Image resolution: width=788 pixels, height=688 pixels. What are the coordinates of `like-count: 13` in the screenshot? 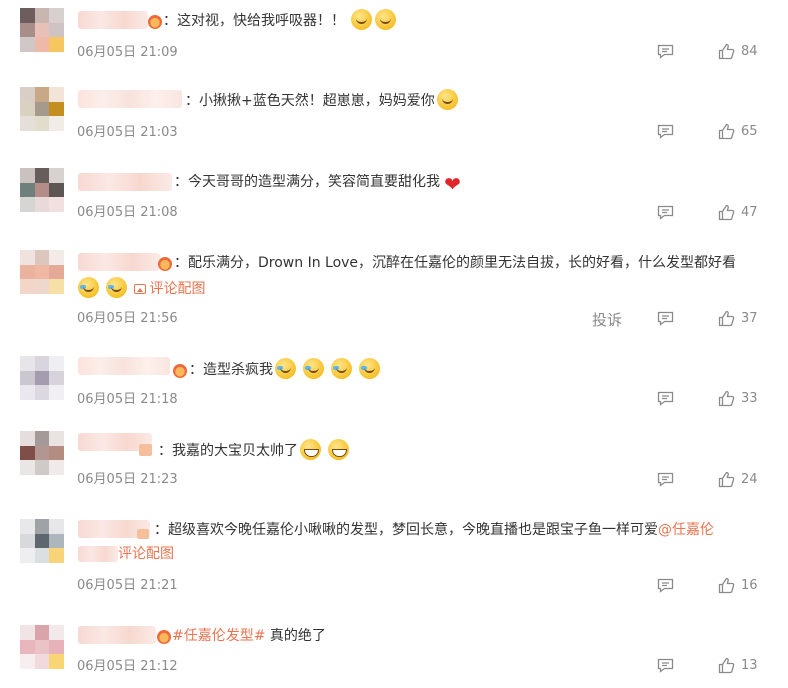 It's located at (749, 665).